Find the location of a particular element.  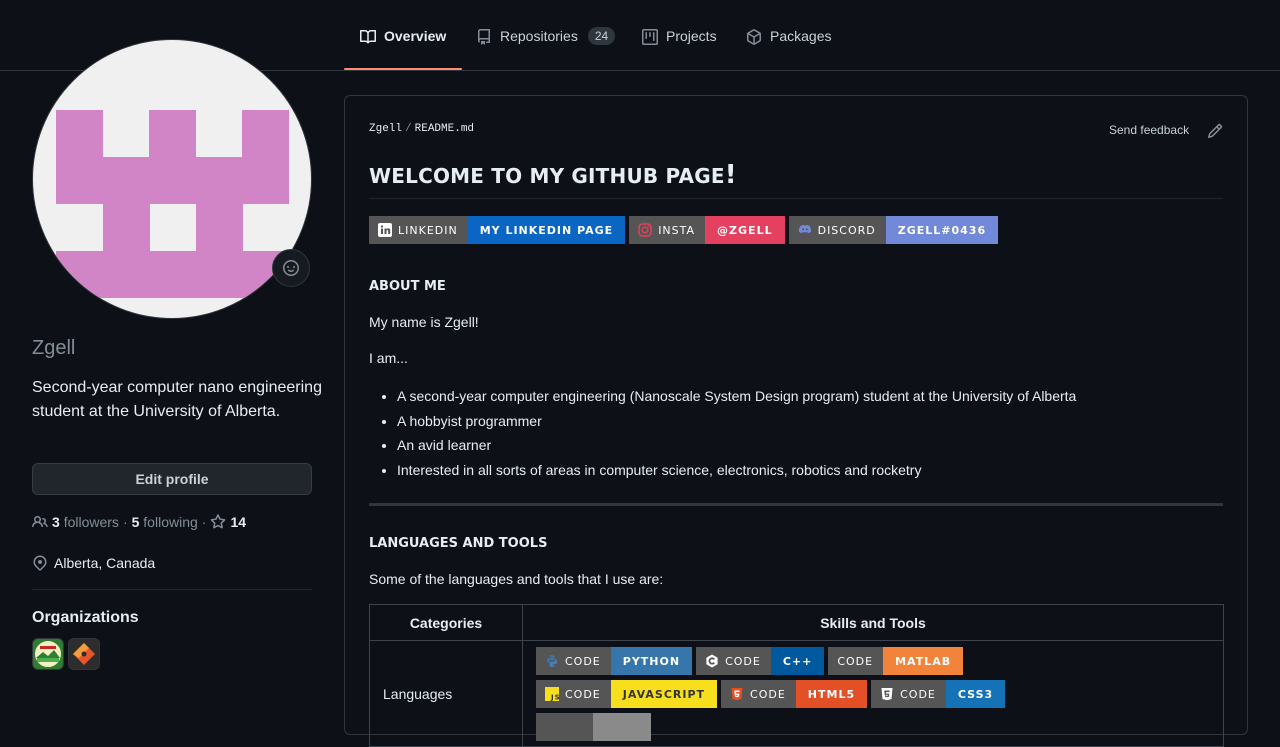

badge-left: DISCORD is located at coordinates (837, 230).